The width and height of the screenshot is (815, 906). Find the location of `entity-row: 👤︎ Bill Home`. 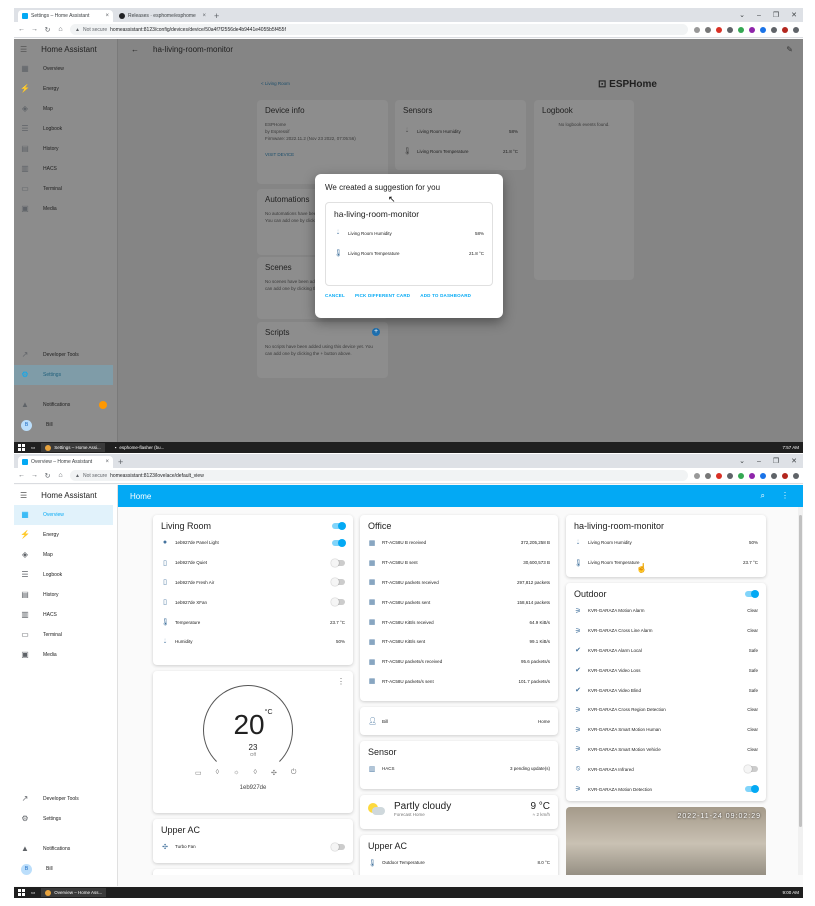

entity-row: 👤︎ Bill Home is located at coordinates (459, 721).